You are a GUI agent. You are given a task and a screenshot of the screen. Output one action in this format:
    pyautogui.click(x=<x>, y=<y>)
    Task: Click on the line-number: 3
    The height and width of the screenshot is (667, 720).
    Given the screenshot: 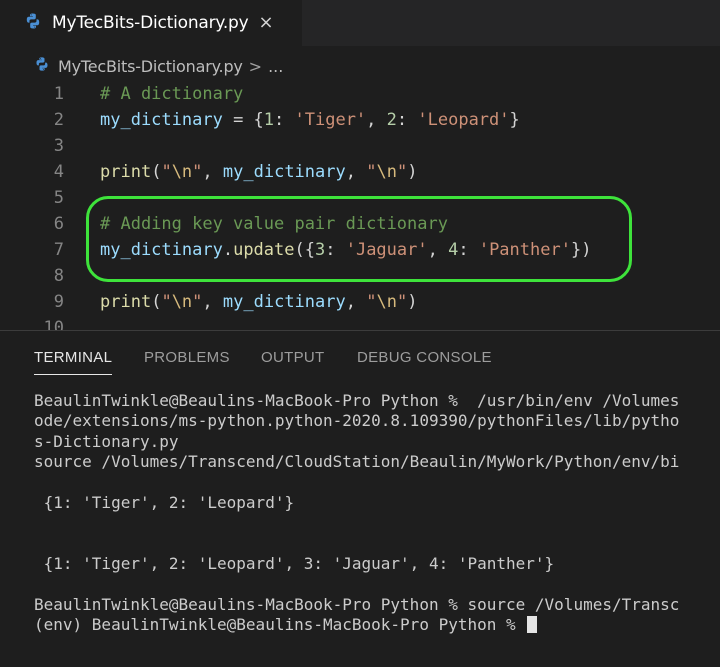 What is the action you would take?
    pyautogui.click(x=58, y=146)
    